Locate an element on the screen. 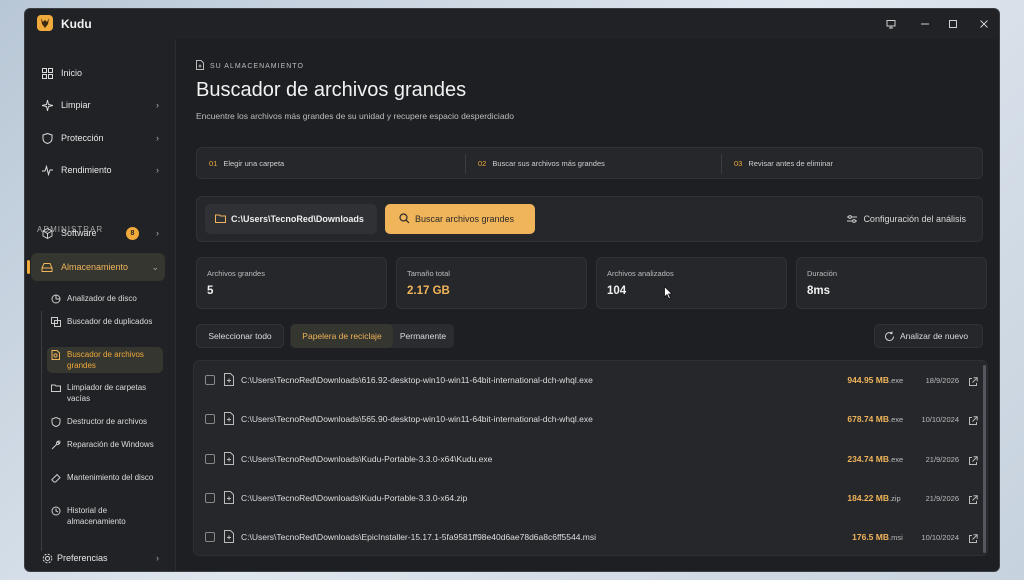 Image resolution: width=1024 pixels, height=580 pixels. sidebar-subitem-archivos-grandes: Buscador de archivos grandes is located at coordinates (105, 360).